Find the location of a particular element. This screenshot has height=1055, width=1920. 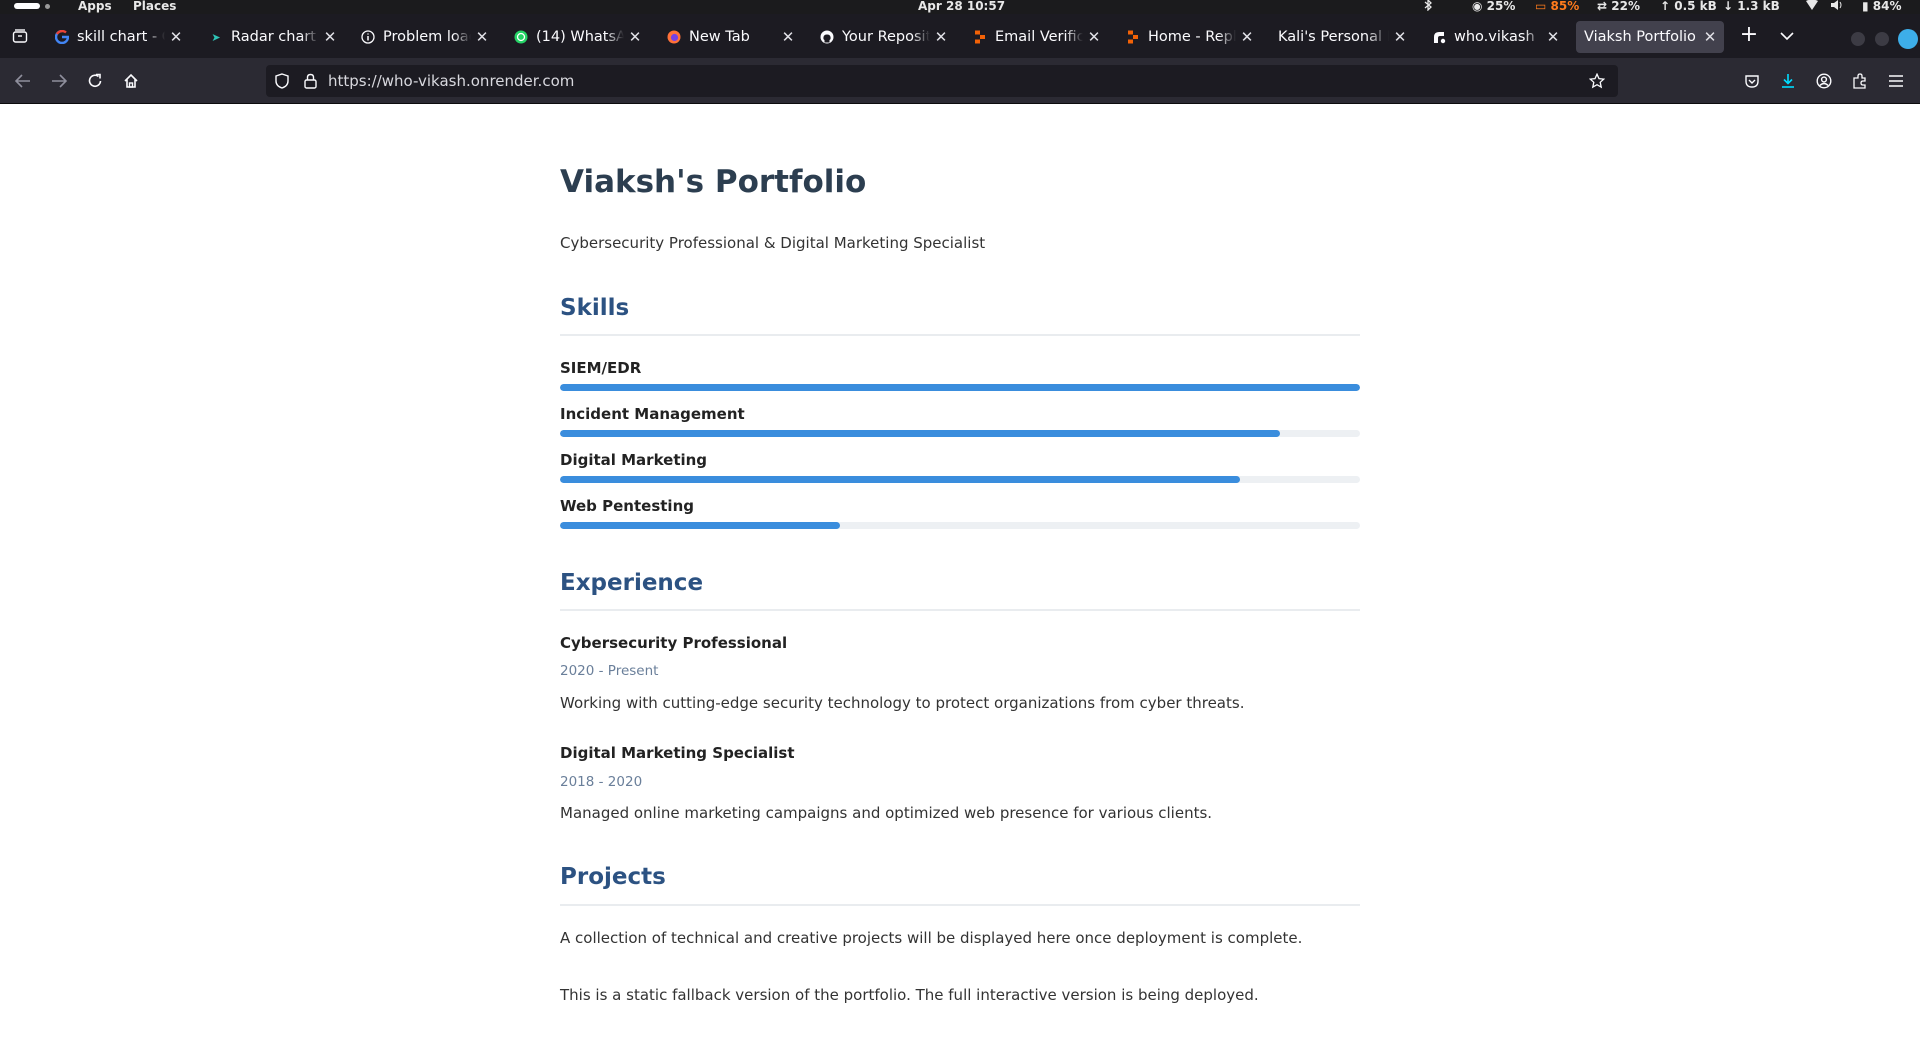

experience-heading: Experience is located at coordinates (632, 583).